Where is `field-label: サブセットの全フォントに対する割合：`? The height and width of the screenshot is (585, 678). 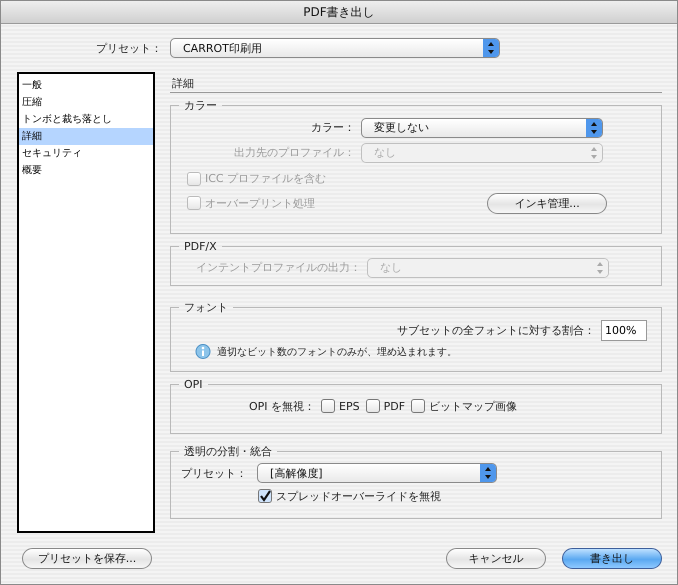 field-label: サブセットの全フォントに対する割合： is located at coordinates (496, 330).